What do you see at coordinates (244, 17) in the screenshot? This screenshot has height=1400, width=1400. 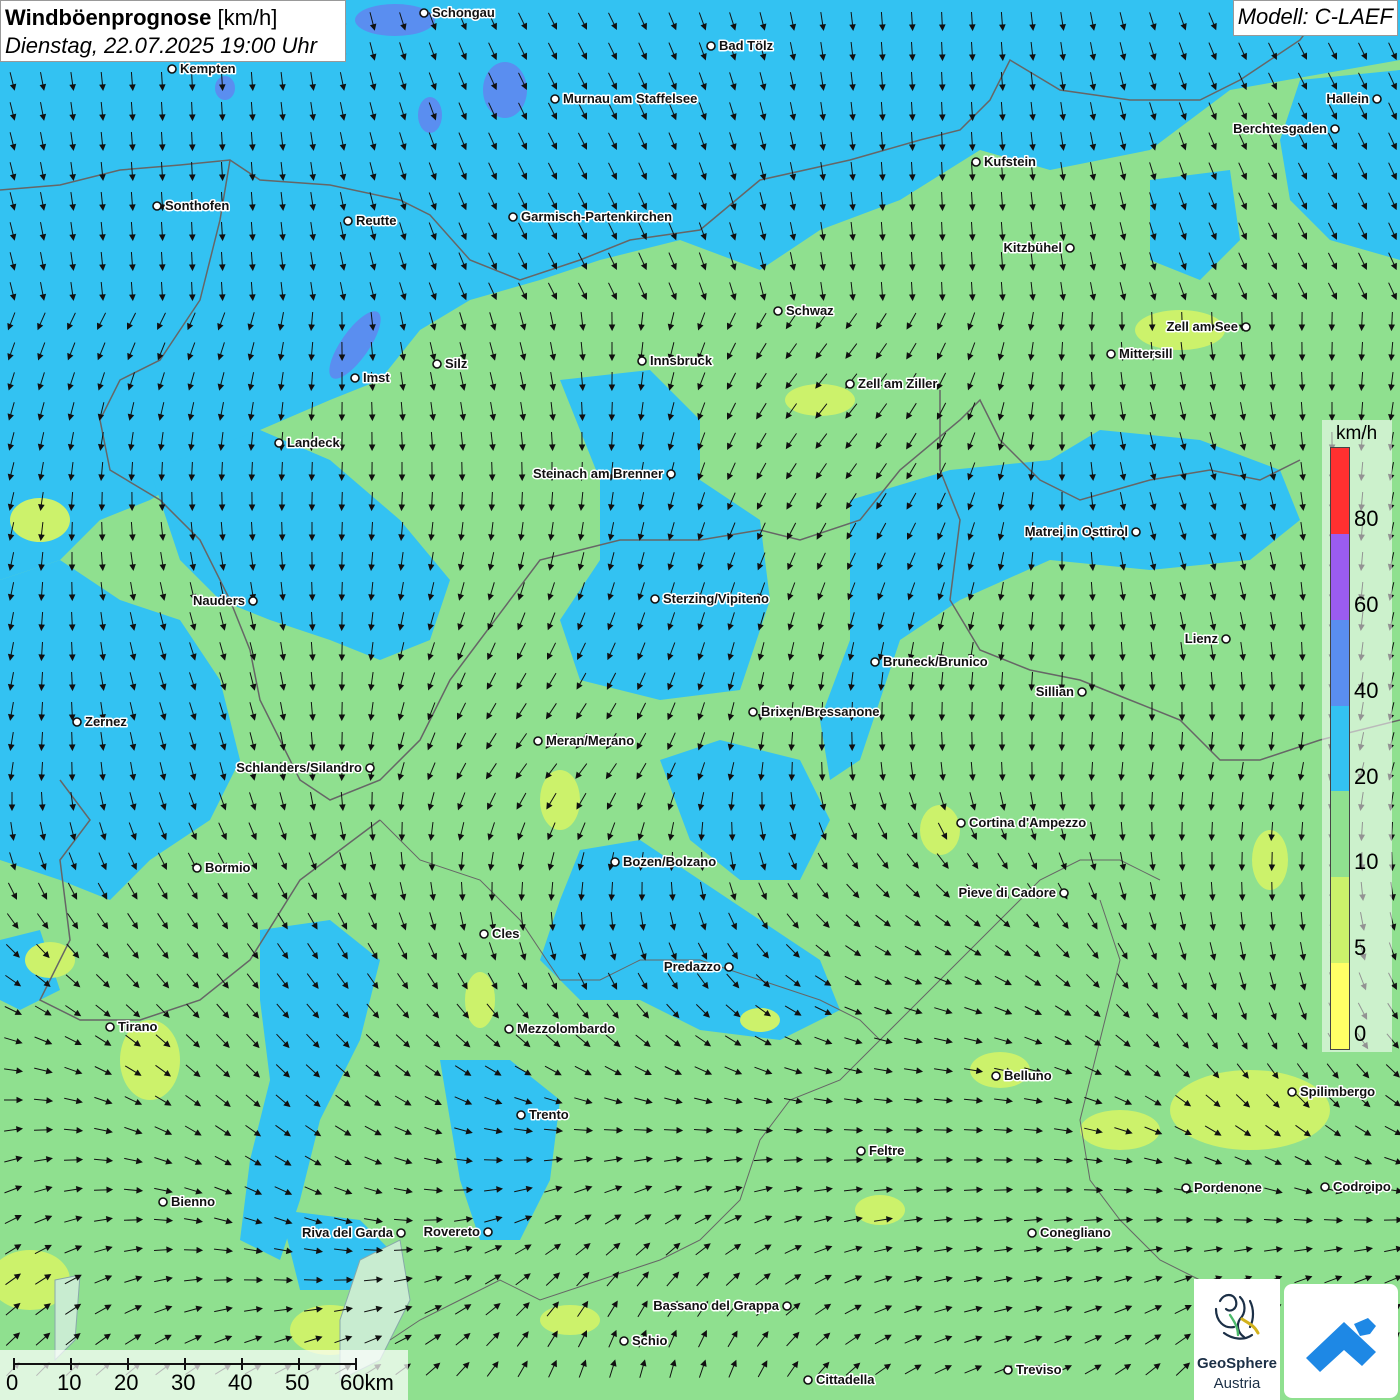 I see `map-title-unit: [km/h]` at bounding box center [244, 17].